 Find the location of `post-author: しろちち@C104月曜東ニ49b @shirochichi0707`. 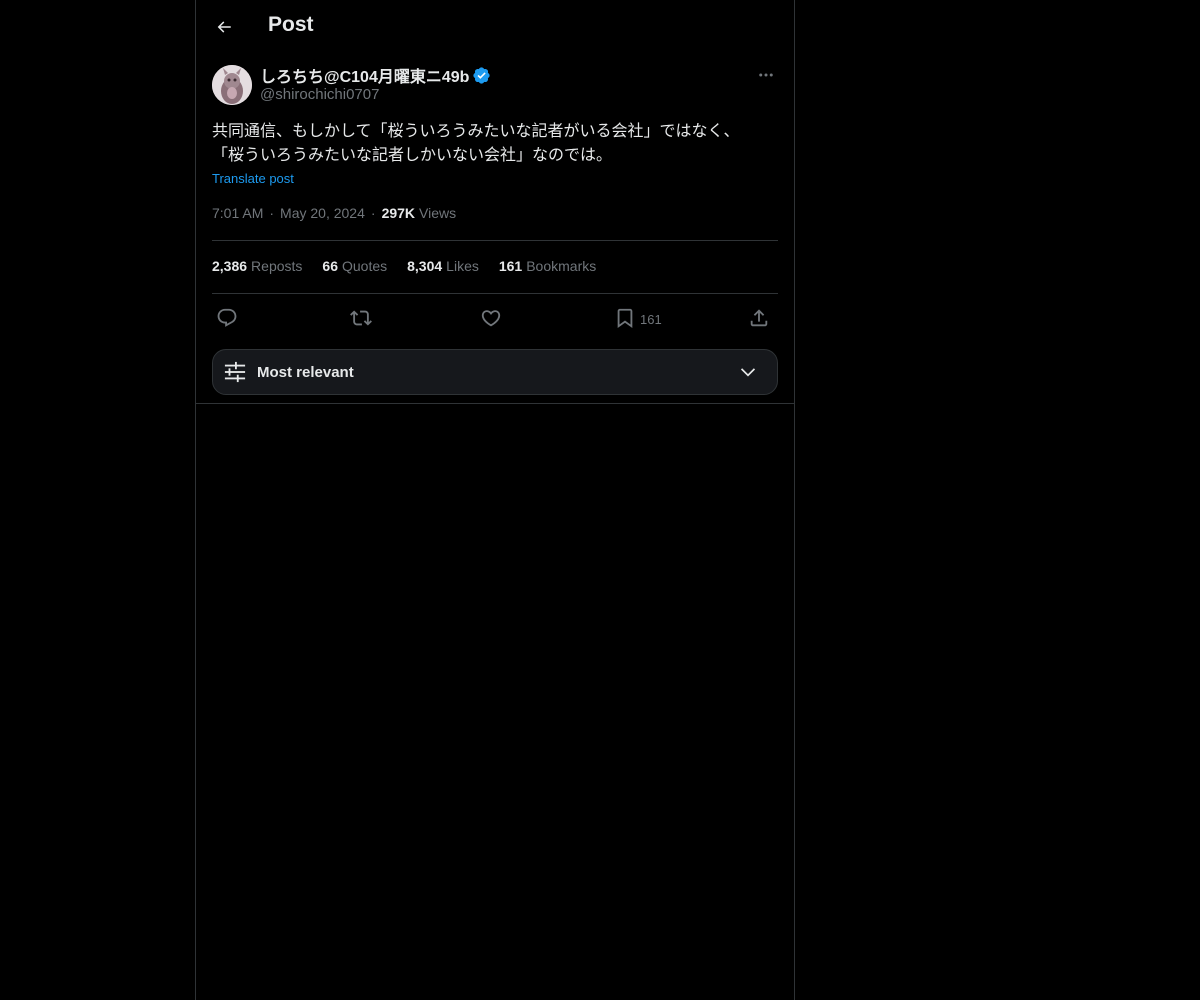

post-author: しろちち@C104月曜東ニ49b @shirochichi0707 is located at coordinates (495, 86).